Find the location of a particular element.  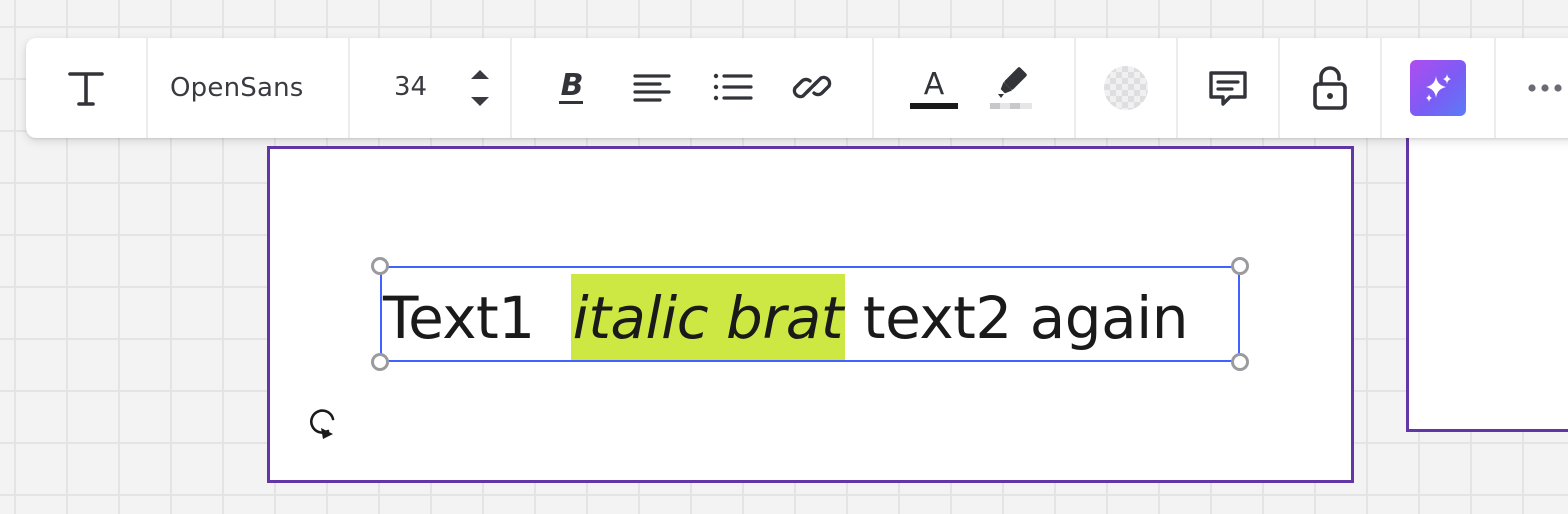

text-color-button: A is located at coordinates (934, 88).